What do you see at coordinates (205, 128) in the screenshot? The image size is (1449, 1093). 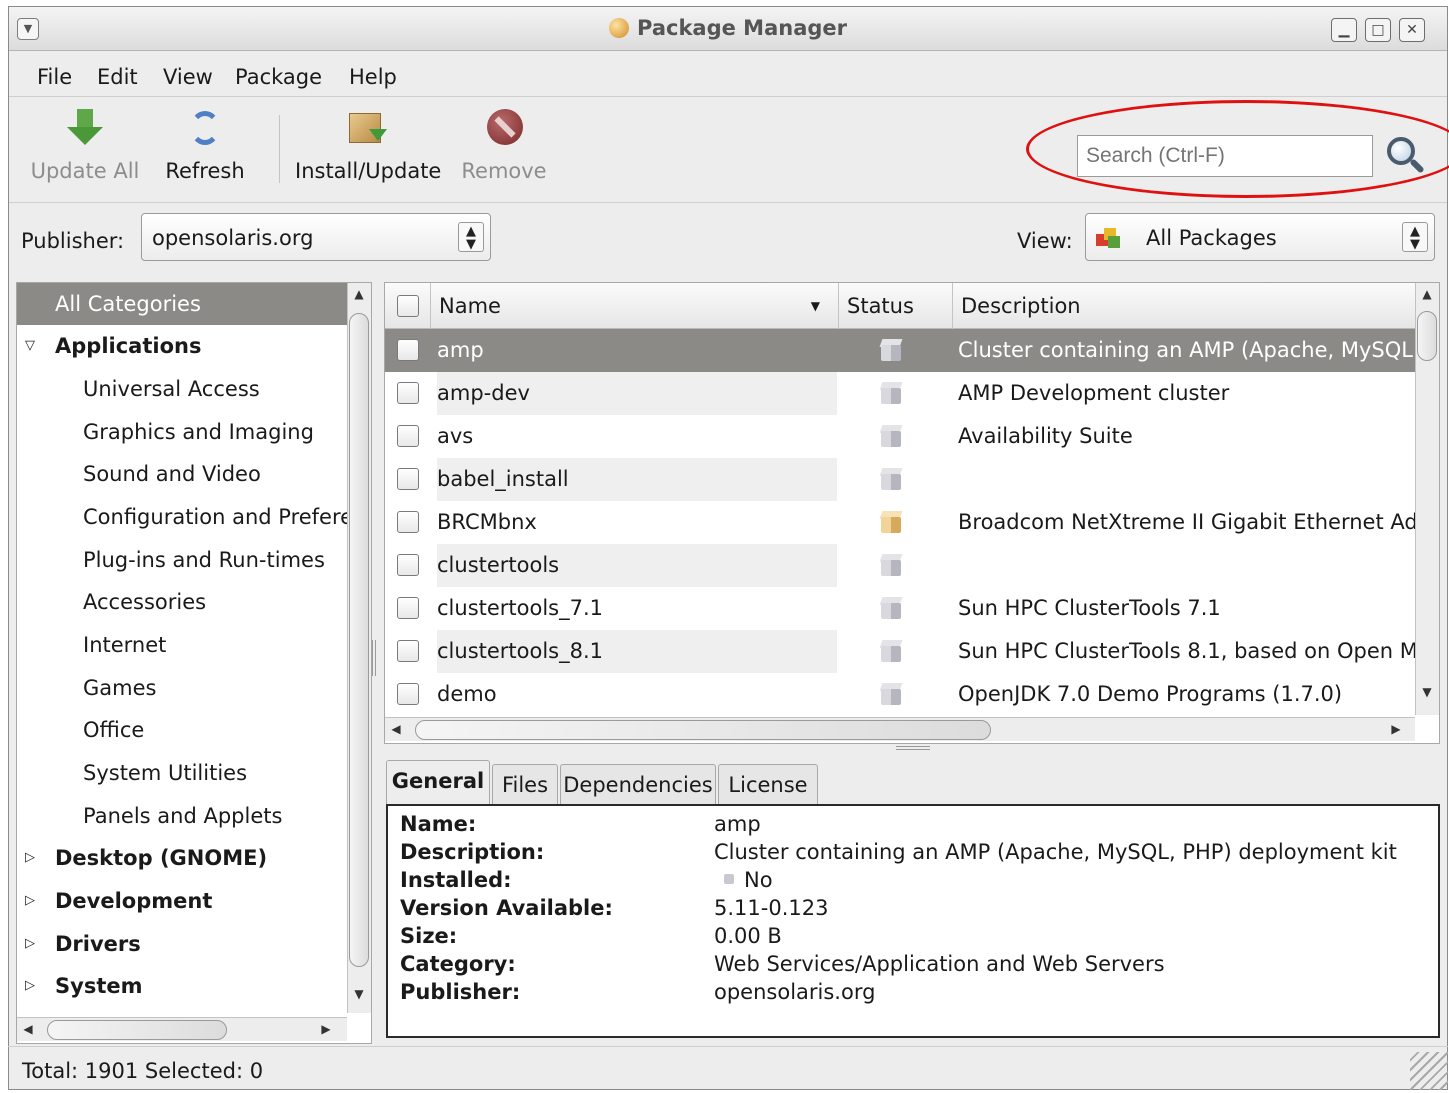 I see `refresh-icon` at bounding box center [205, 128].